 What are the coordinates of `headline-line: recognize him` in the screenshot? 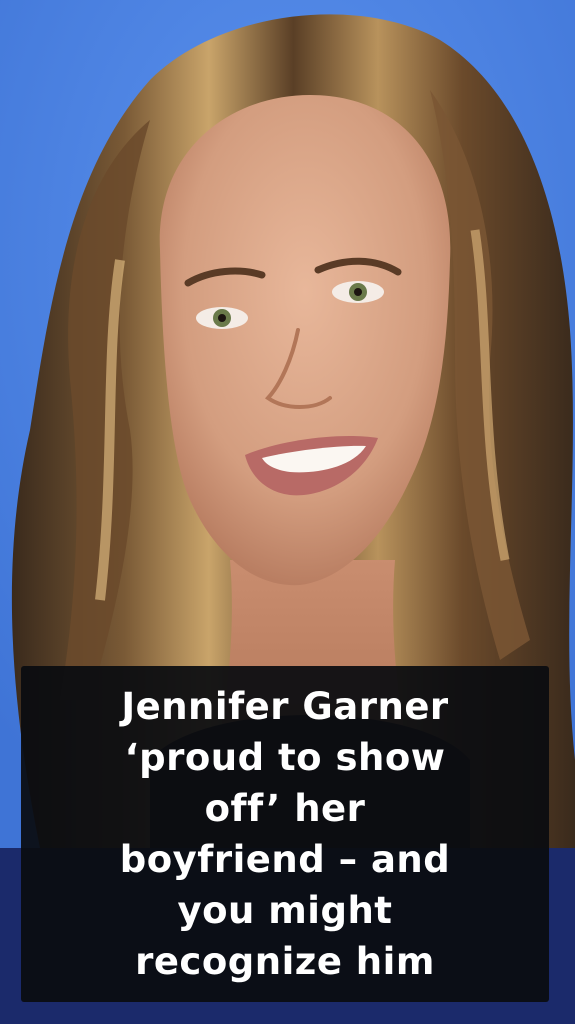 It's located at (285, 961).